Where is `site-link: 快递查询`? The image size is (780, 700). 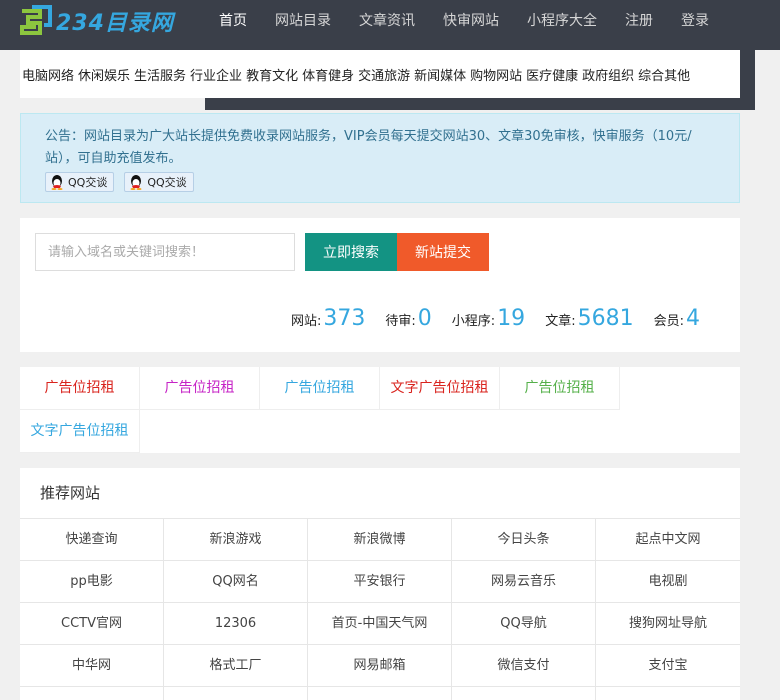 site-link: 快递查询 is located at coordinates (92, 540).